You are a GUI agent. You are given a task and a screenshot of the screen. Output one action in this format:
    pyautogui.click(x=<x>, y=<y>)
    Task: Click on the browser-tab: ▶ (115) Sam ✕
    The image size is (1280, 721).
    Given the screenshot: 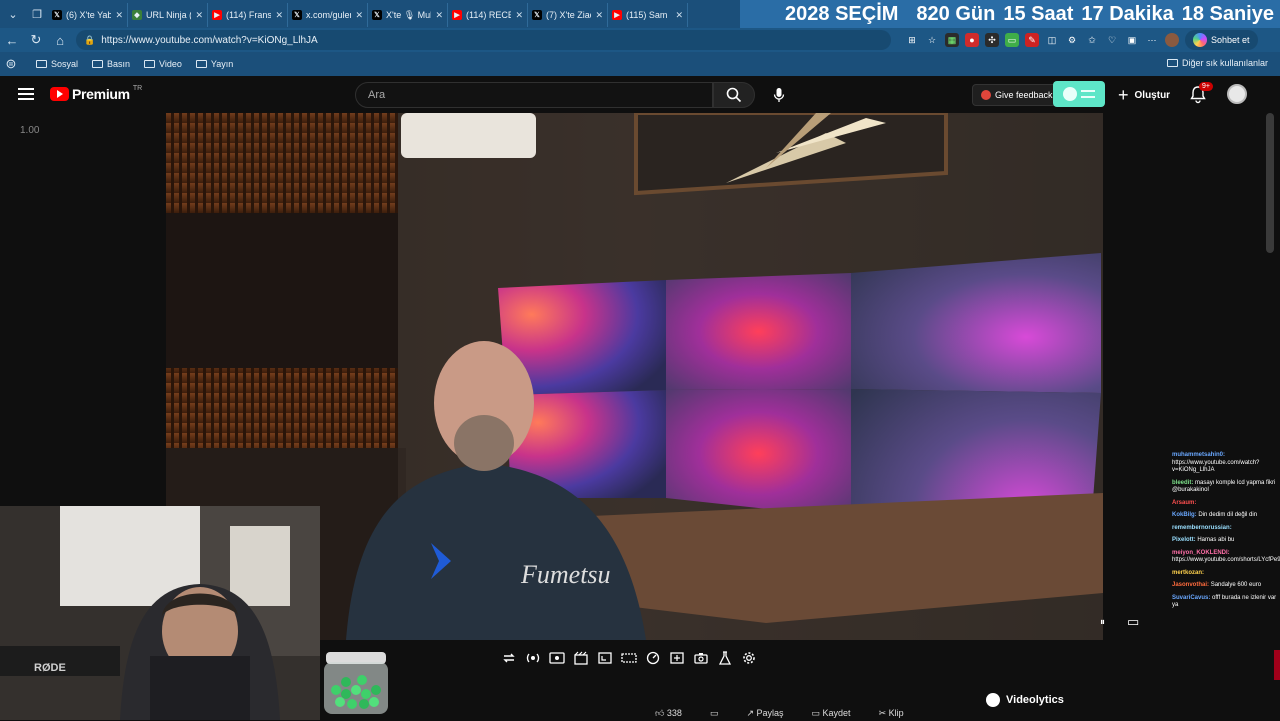 What is the action you would take?
    pyautogui.click(x=648, y=15)
    